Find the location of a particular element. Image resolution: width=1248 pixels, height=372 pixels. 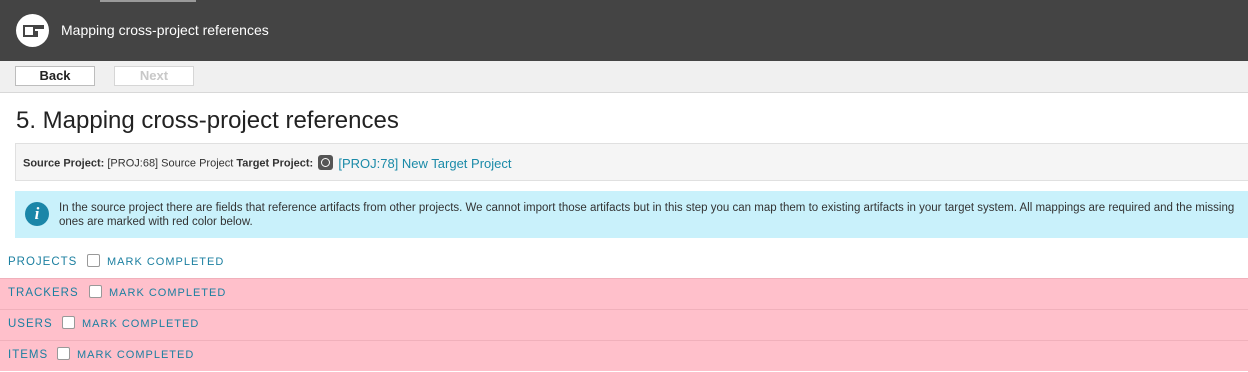

section-label: TRACKERS is located at coordinates (43, 293).